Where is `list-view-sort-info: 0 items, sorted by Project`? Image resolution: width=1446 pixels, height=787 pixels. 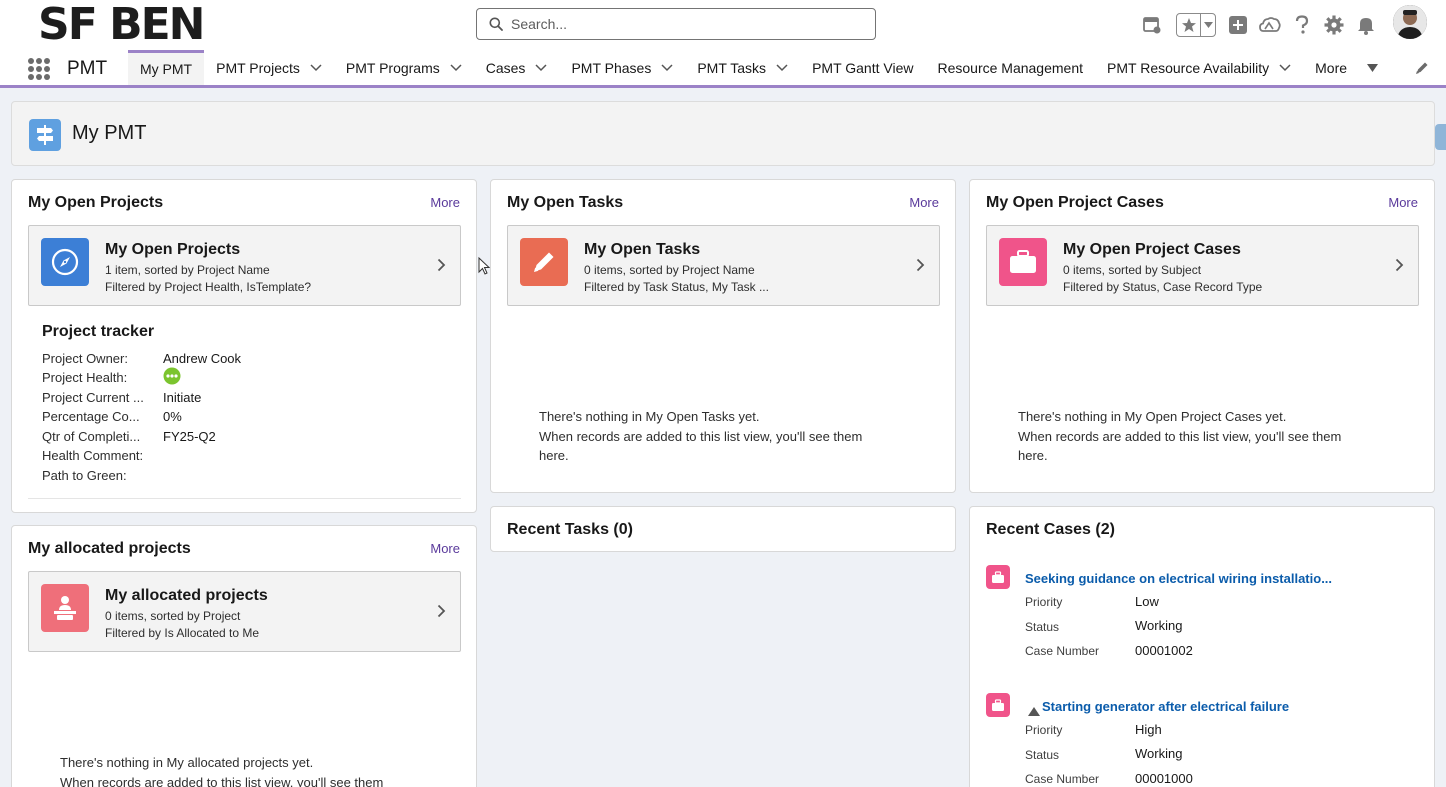 list-view-sort-info: 0 items, sorted by Project is located at coordinates (173, 616).